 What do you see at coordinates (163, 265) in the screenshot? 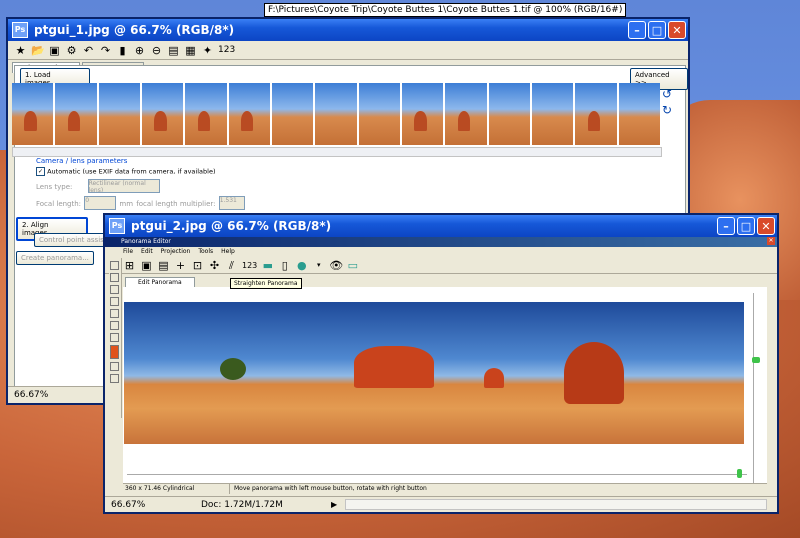
I see `preview-icon: ▤` at bounding box center [163, 265].